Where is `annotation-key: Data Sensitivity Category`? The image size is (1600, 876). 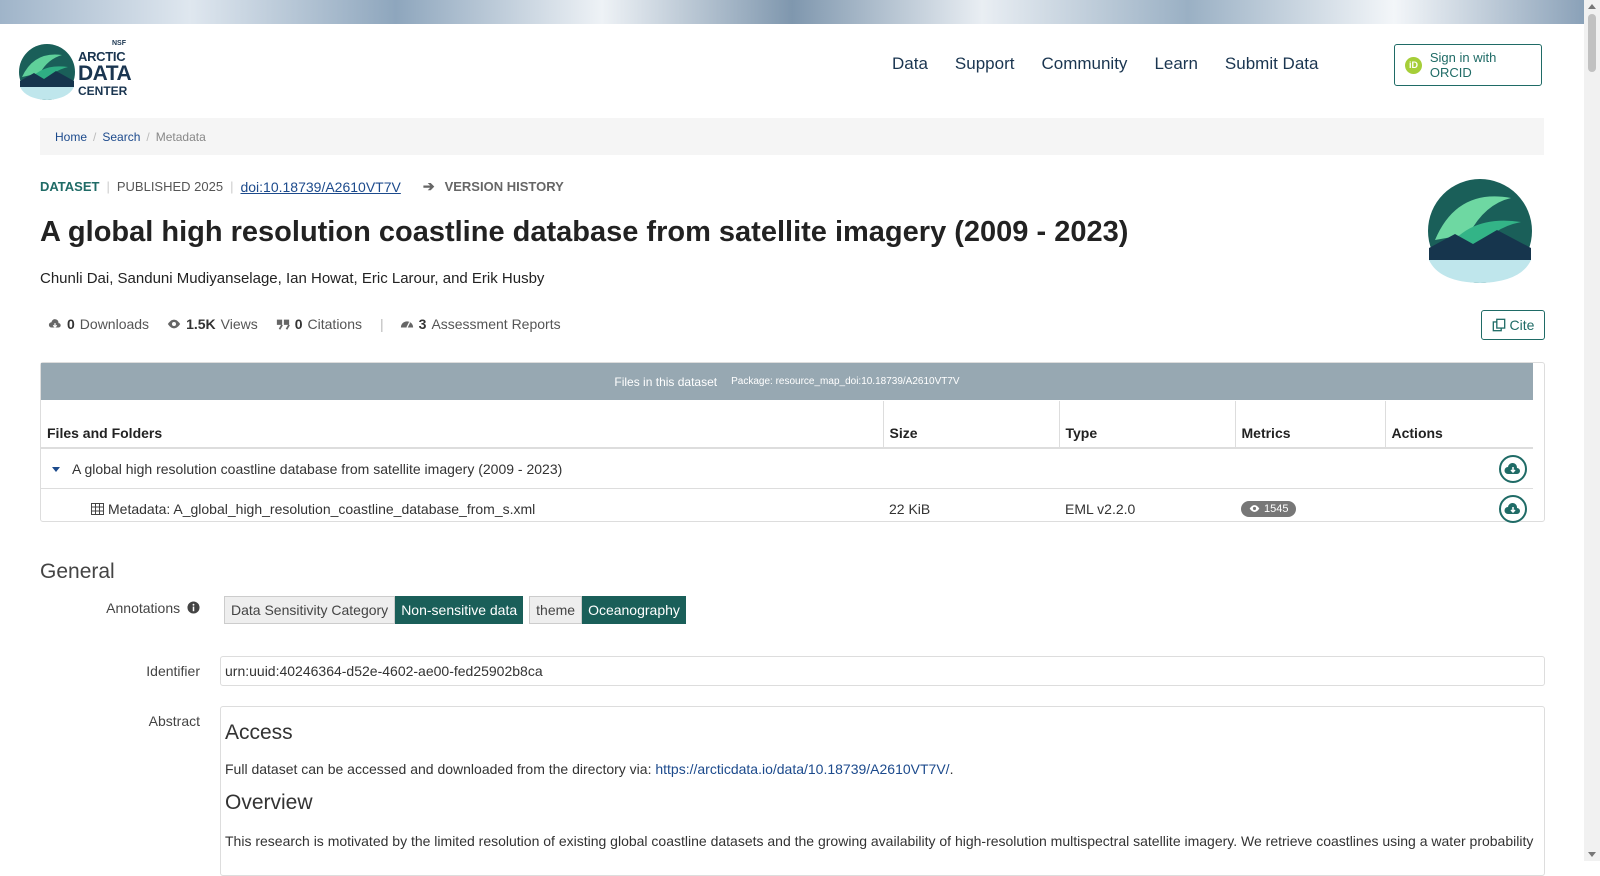
annotation-key: Data Sensitivity Category is located at coordinates (310, 610).